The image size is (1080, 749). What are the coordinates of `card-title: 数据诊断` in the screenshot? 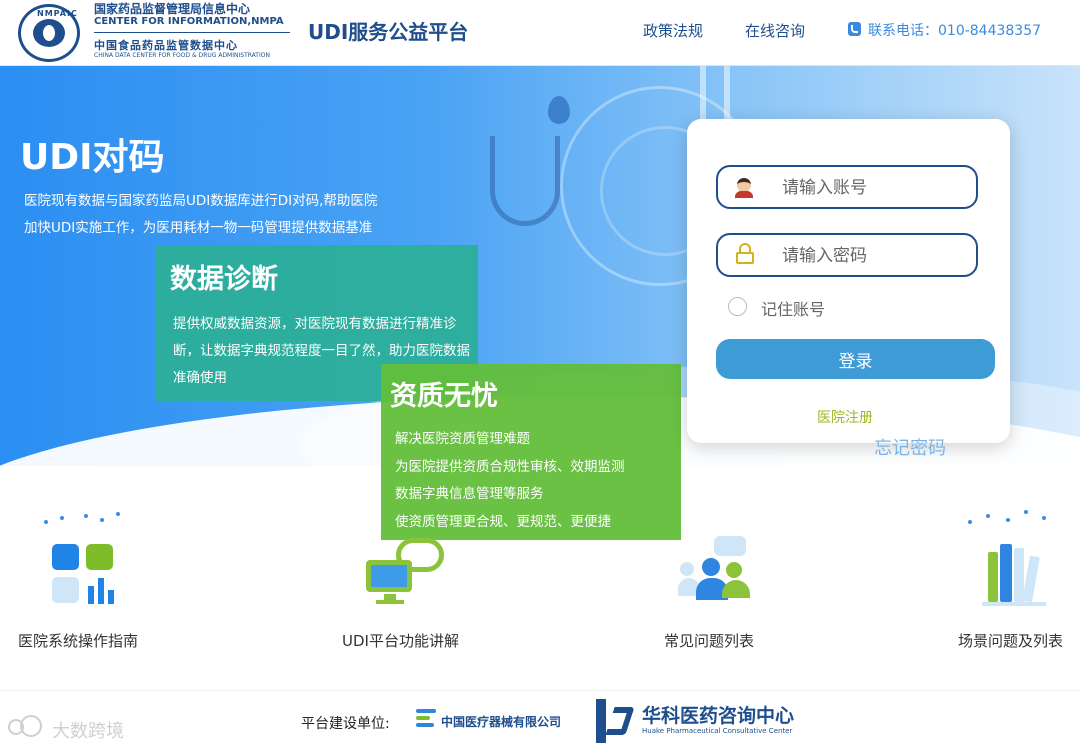 It's located at (224, 279).